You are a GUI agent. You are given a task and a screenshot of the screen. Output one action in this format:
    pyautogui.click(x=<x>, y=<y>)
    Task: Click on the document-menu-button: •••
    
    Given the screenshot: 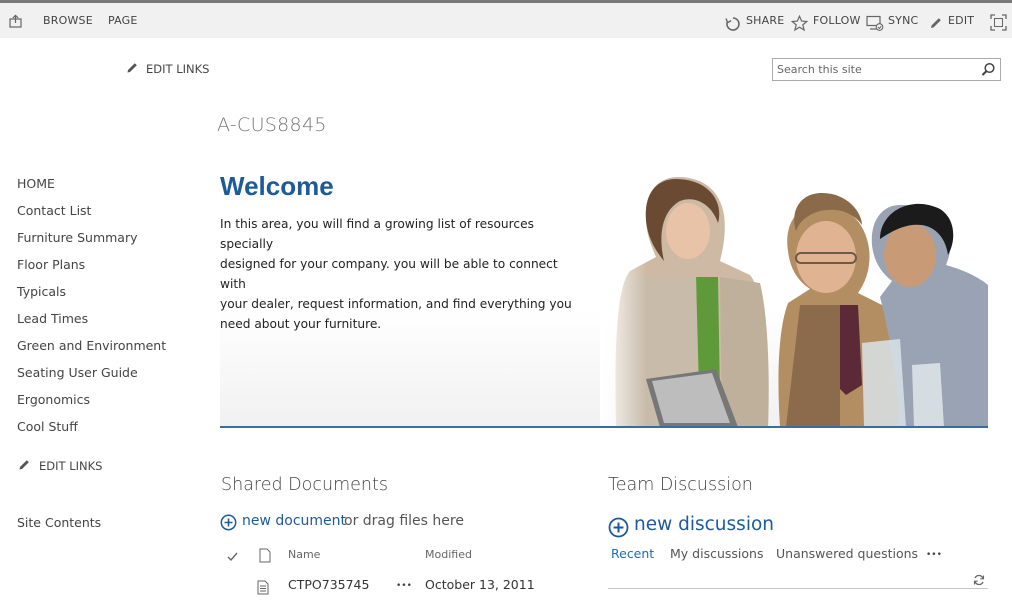 What is the action you would take?
    pyautogui.click(x=404, y=586)
    